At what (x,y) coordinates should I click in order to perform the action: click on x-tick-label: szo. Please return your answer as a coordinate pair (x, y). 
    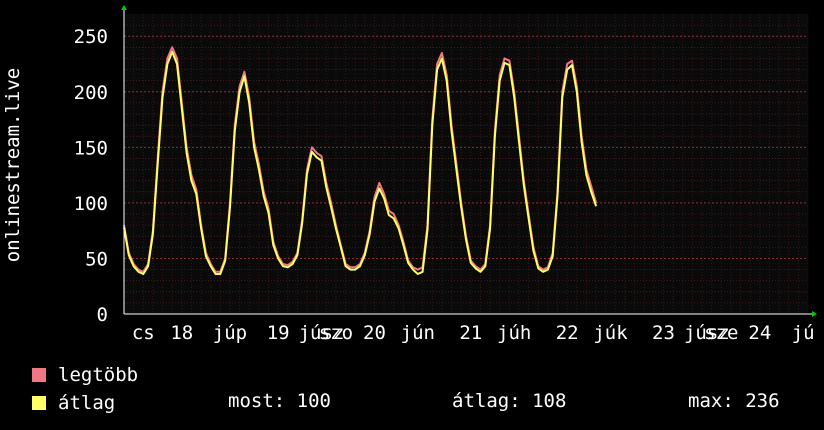
    Looking at the image, I should click on (336, 333).